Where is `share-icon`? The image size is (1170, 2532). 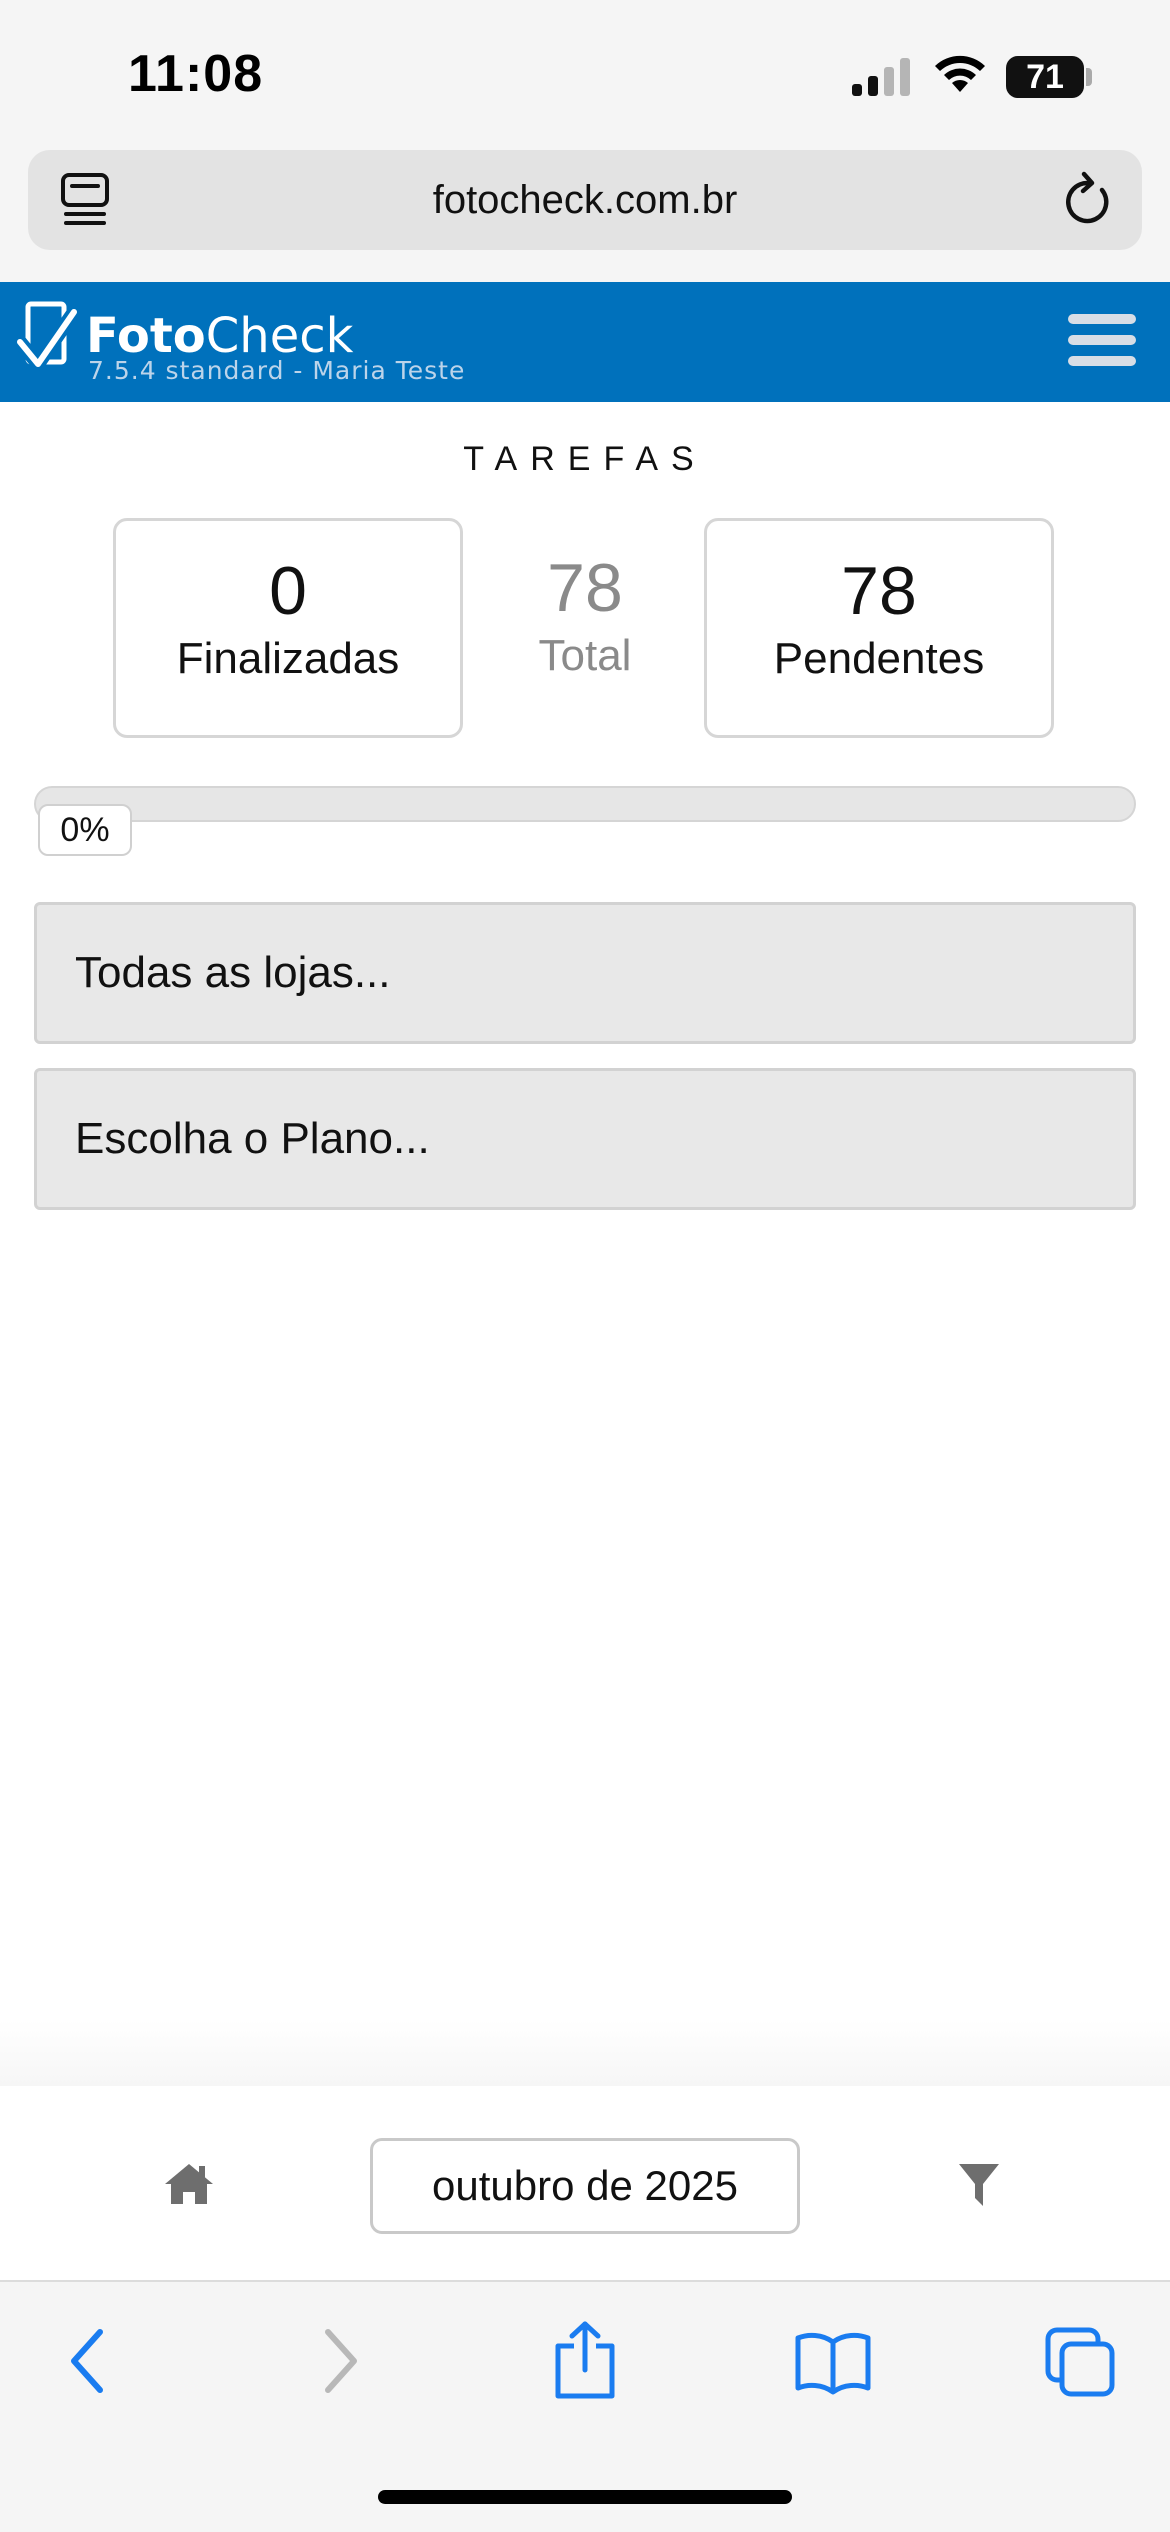
share-icon is located at coordinates (585, 2362).